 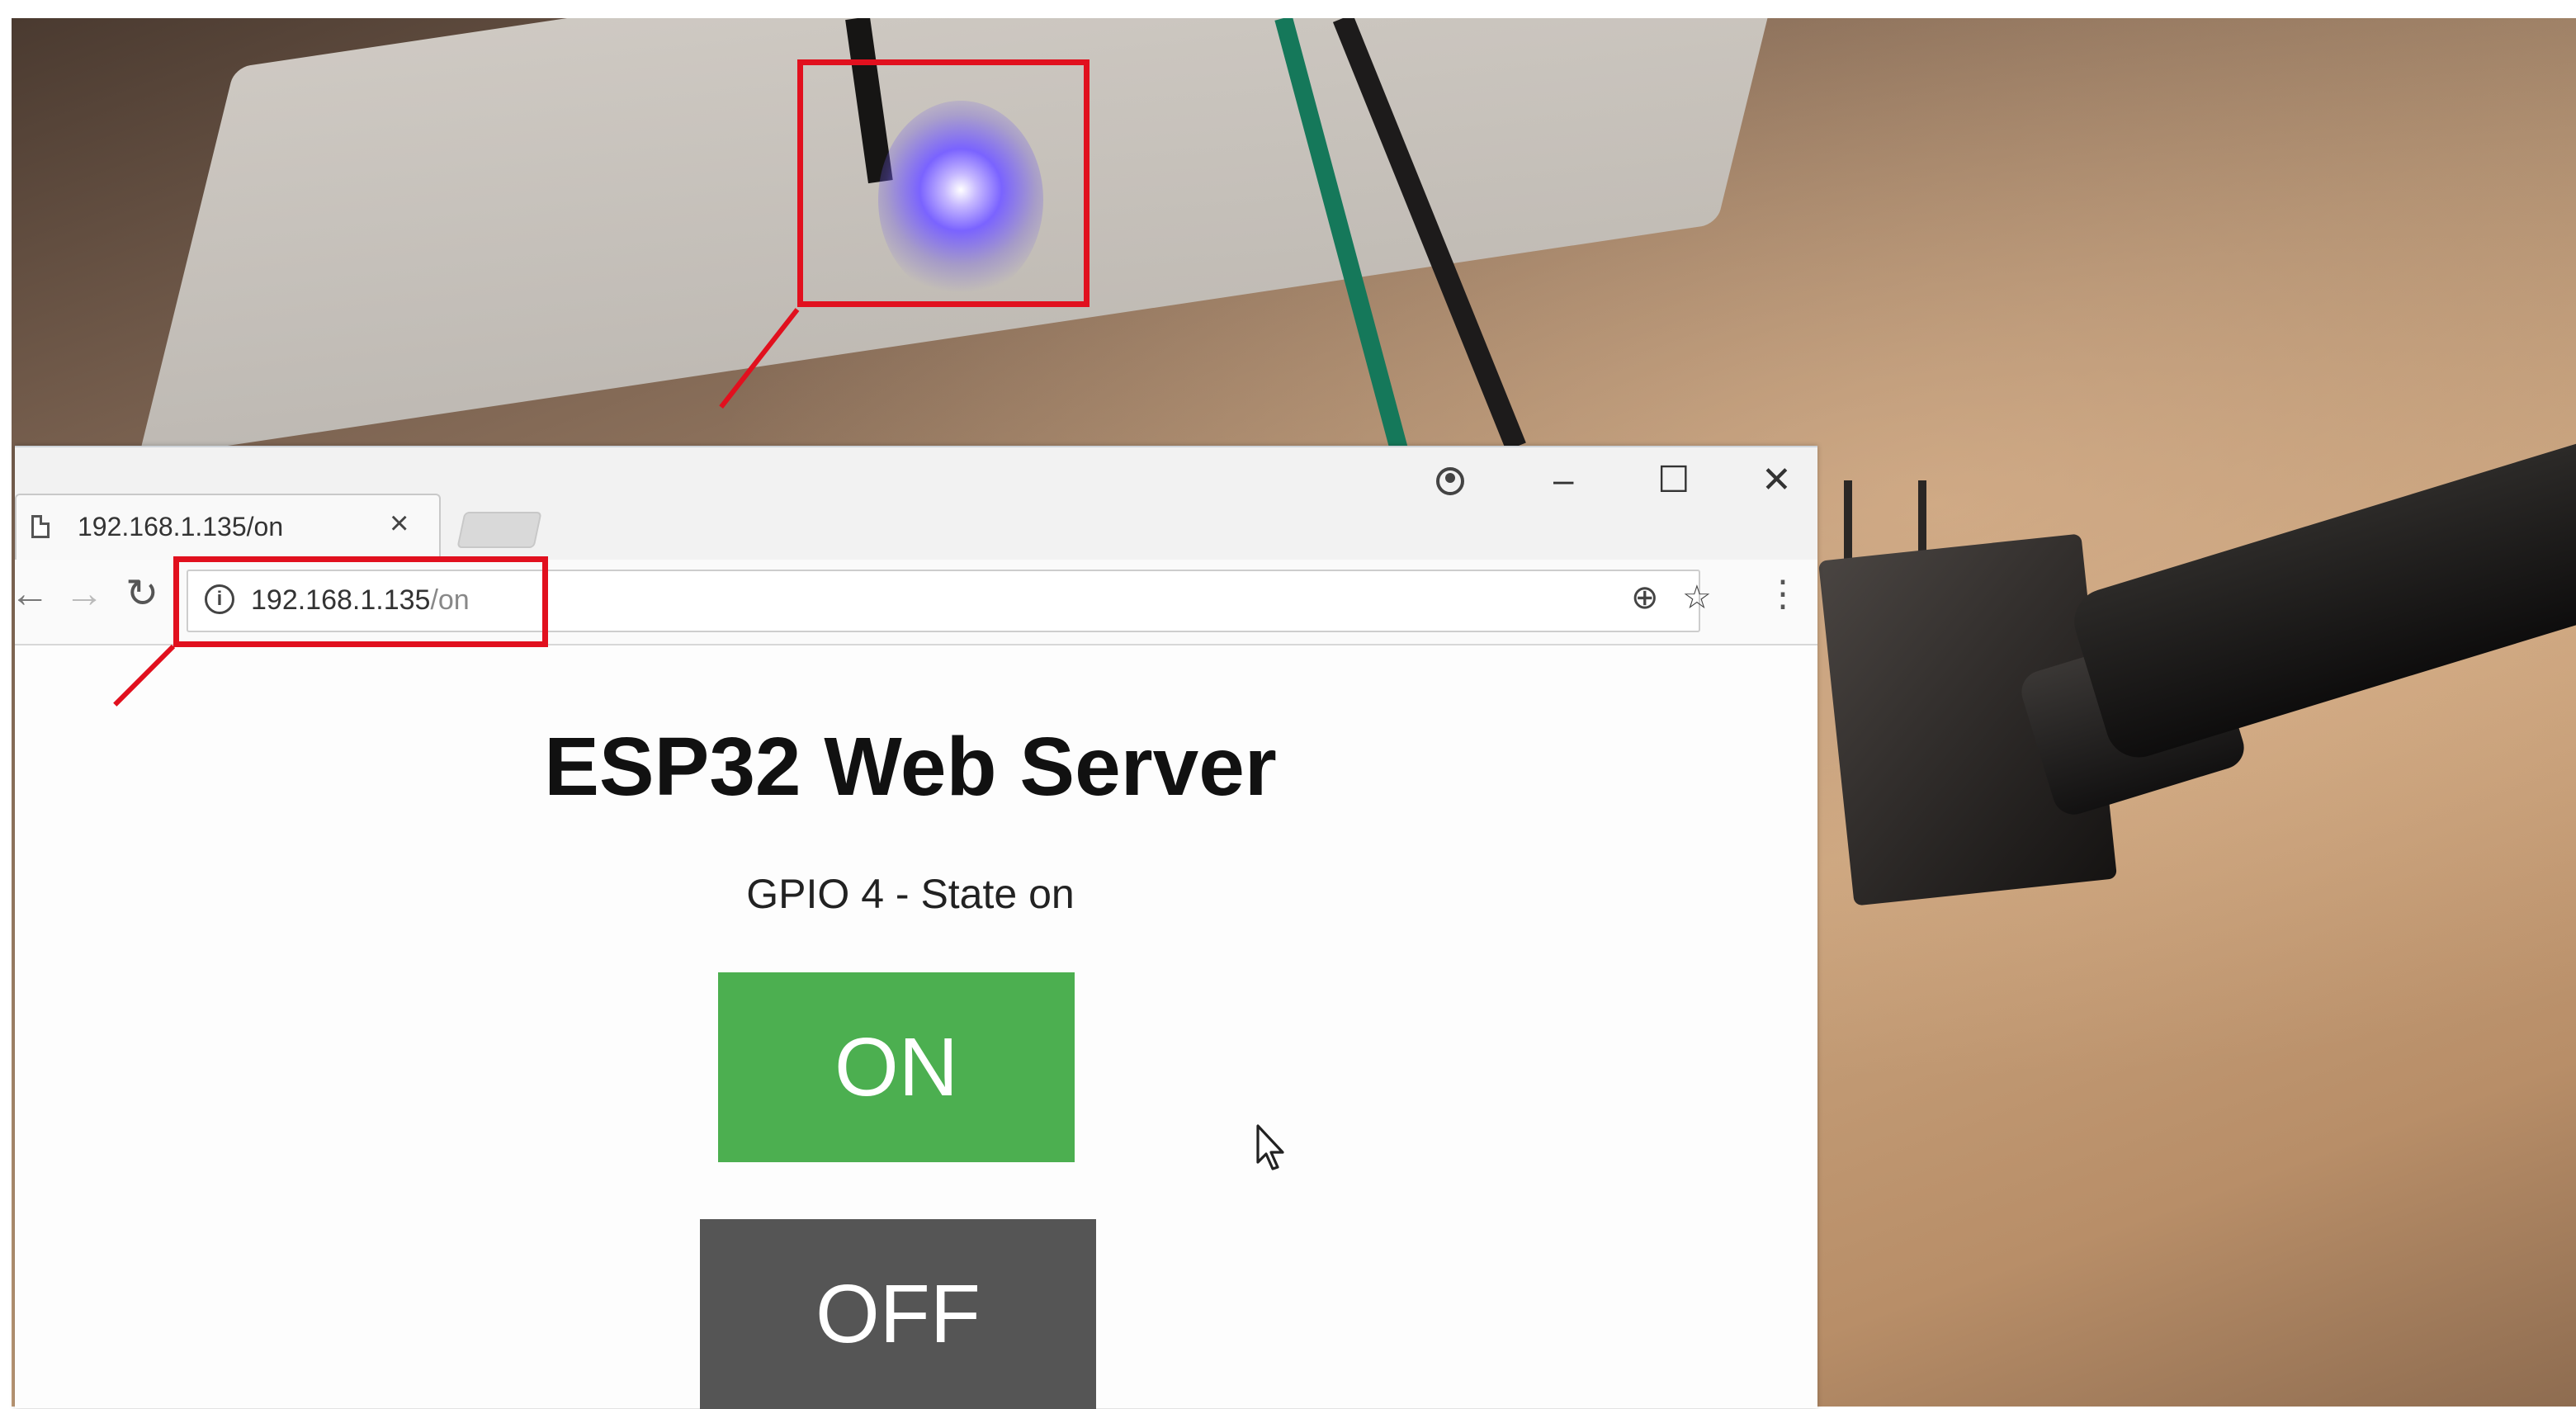 What do you see at coordinates (40, 526) in the screenshot?
I see `document-icon` at bounding box center [40, 526].